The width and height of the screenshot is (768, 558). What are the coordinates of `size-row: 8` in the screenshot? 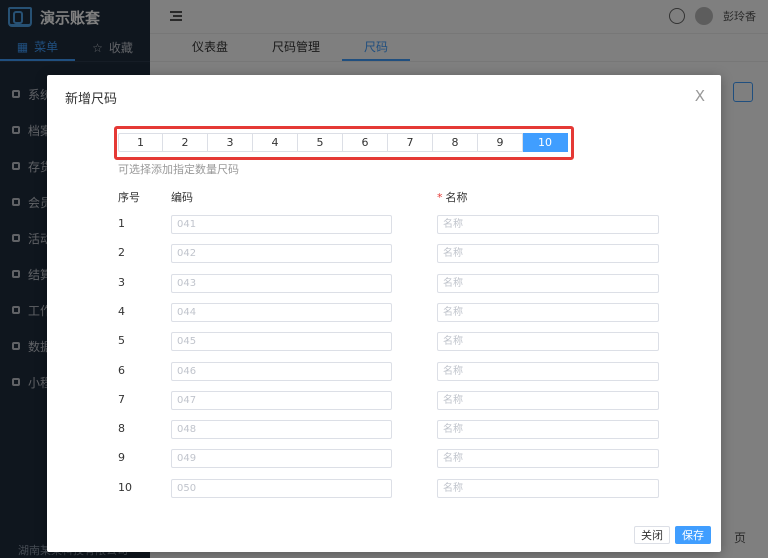 It's located at (384, 430).